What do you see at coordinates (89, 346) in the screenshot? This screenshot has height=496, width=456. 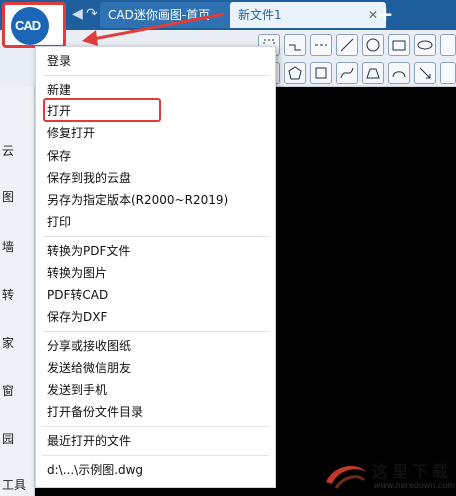 I see `menu-item-share: 分享或接收图纸` at bounding box center [89, 346].